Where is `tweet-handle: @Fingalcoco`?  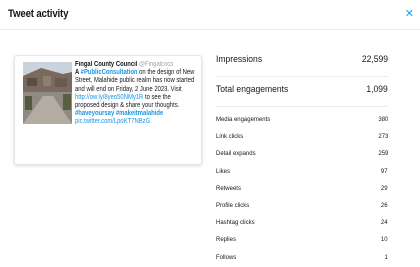
tweet-handle: @Fingalcoco is located at coordinates (156, 64).